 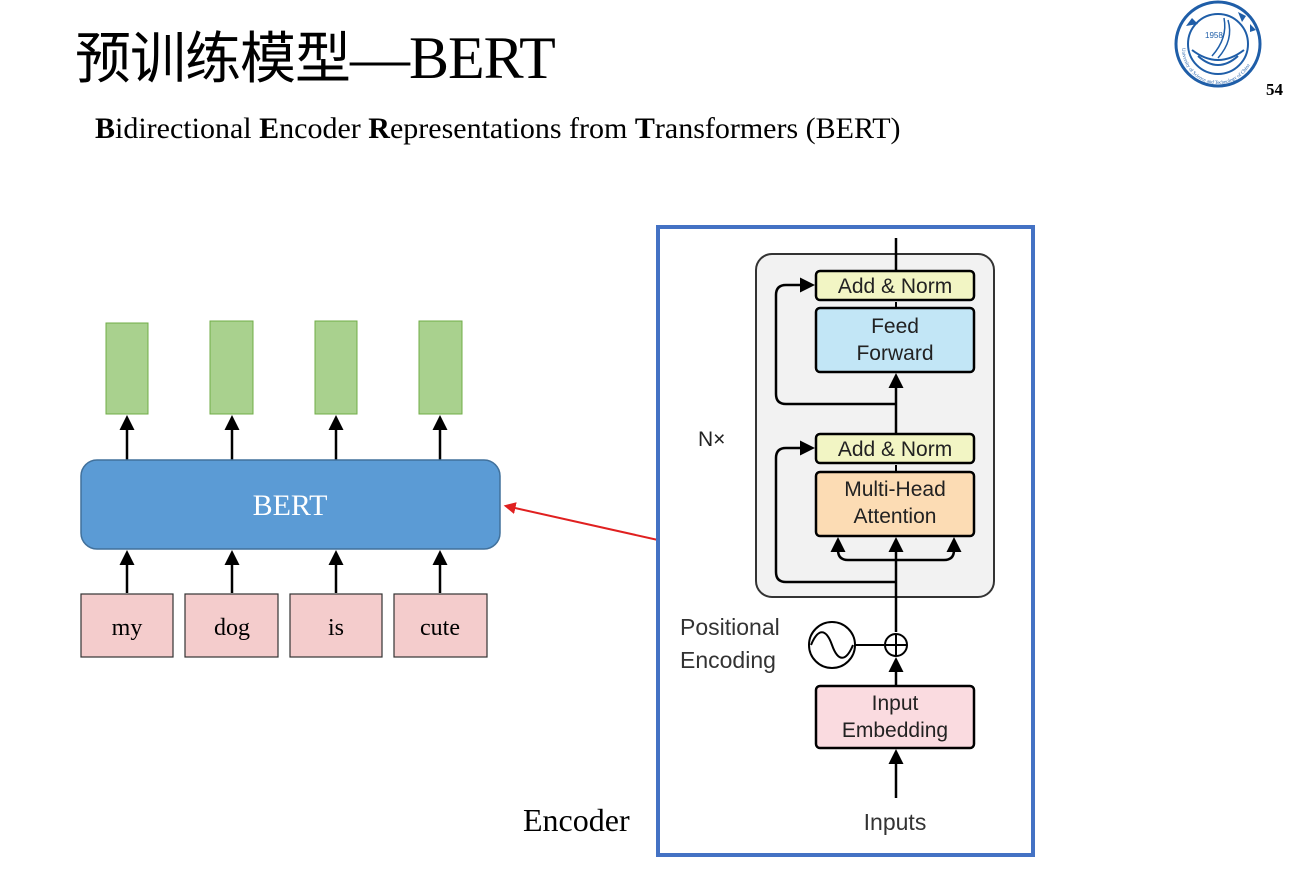 I want to click on positional-encoding-line2: Encoding, so click(x=728, y=660).